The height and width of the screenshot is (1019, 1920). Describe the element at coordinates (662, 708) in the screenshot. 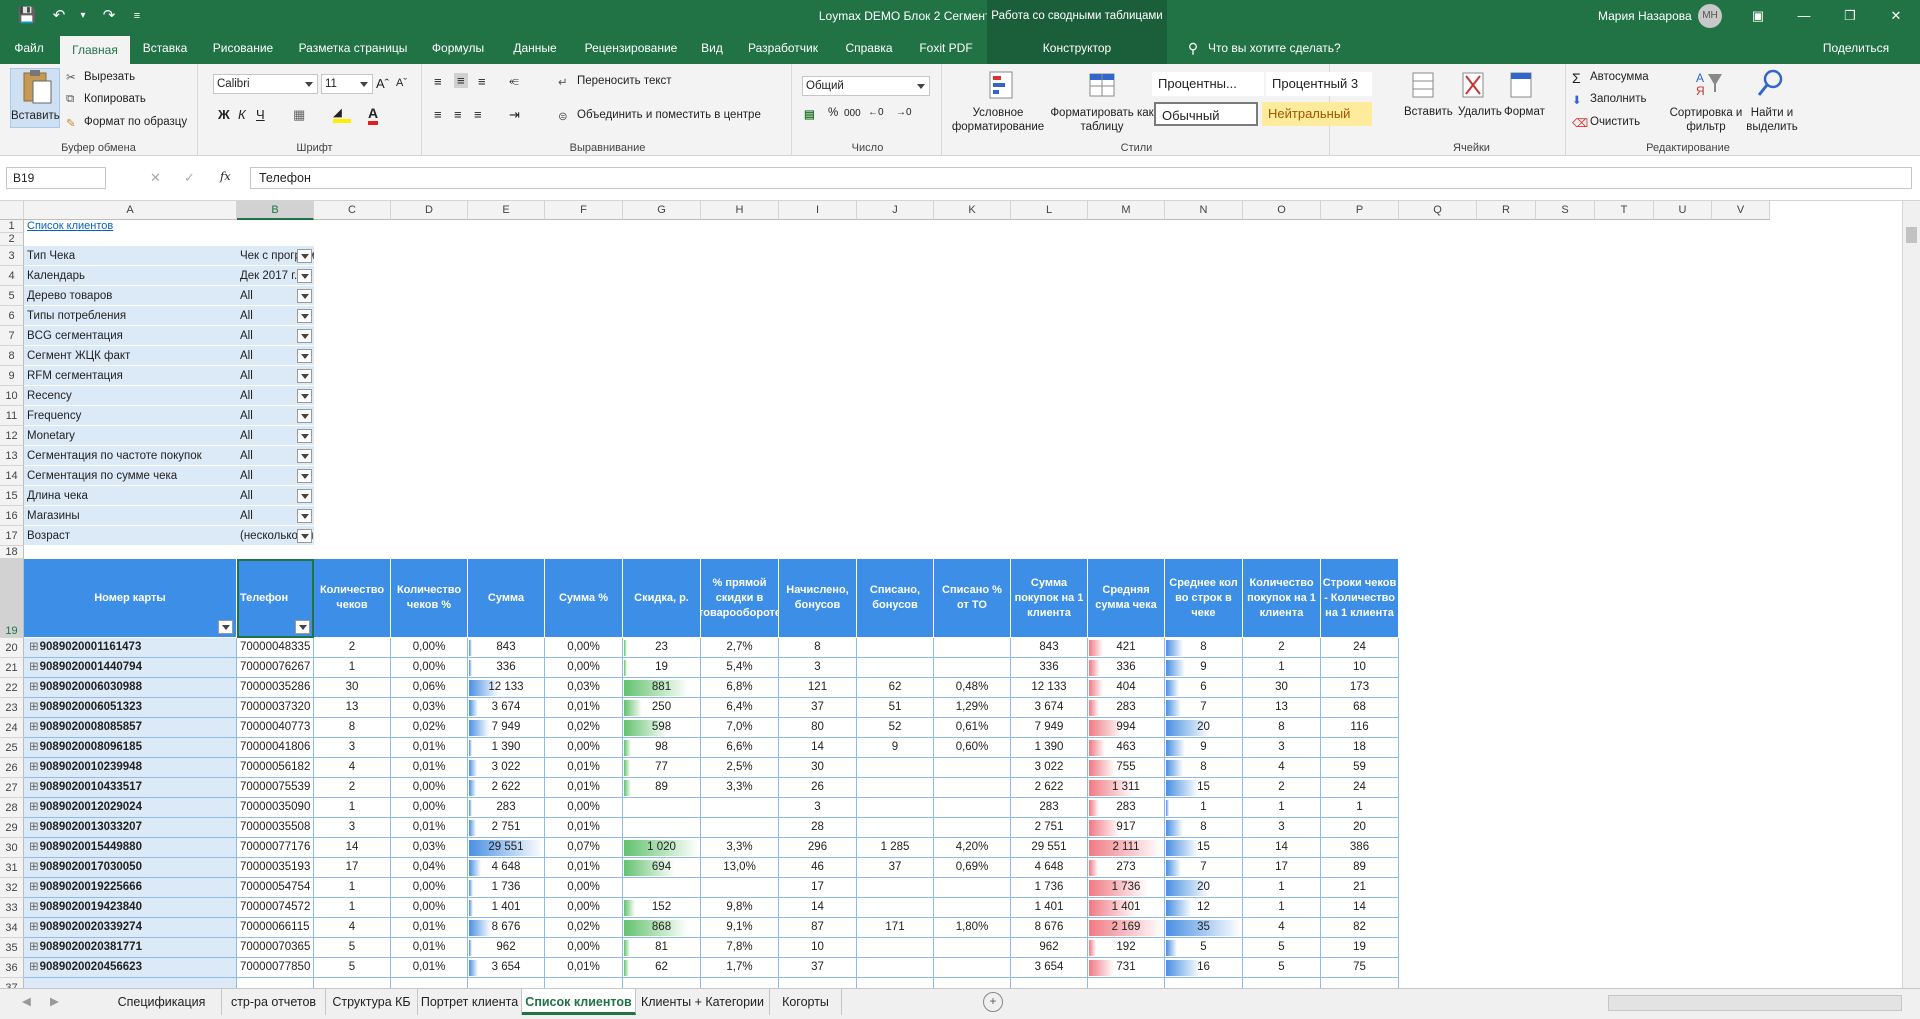

I see `table-cell: 250` at that location.